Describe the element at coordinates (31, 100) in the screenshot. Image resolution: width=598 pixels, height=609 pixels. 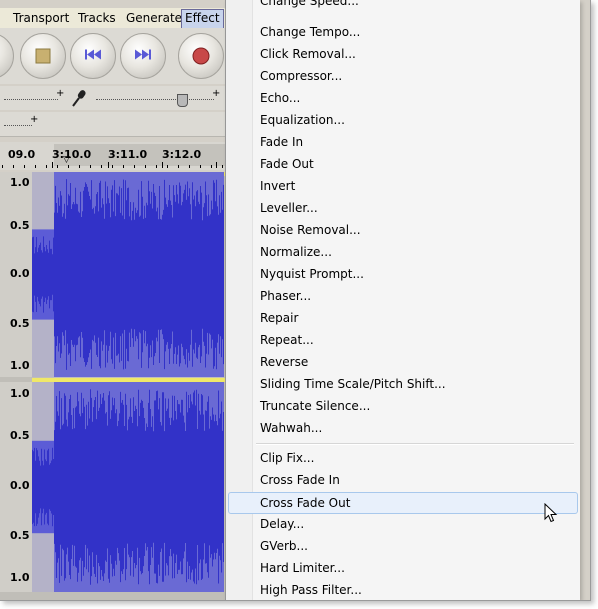
I see `output-volume-slider` at that location.